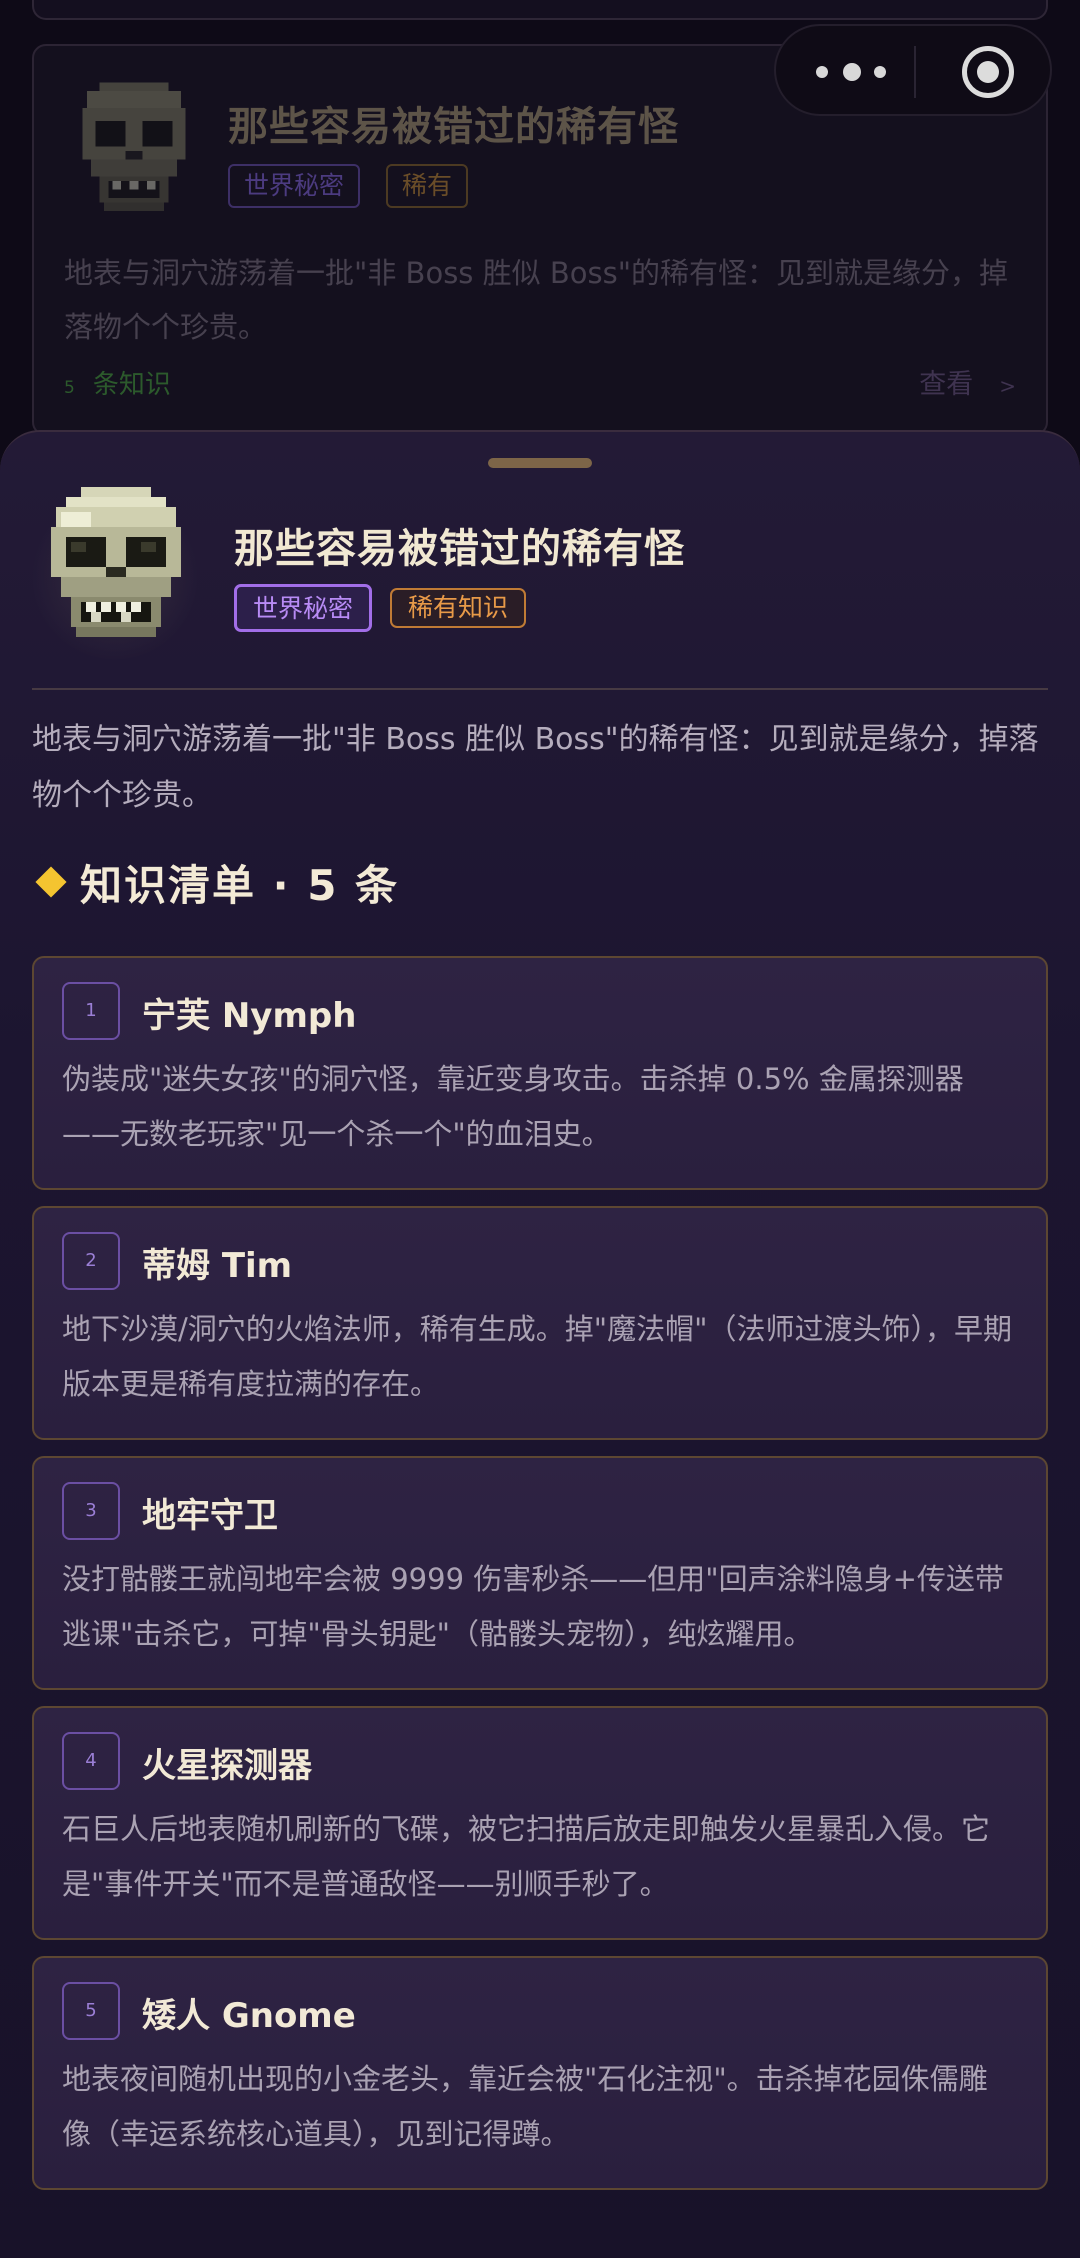  I want to click on previous-card-edge, so click(540, 10).